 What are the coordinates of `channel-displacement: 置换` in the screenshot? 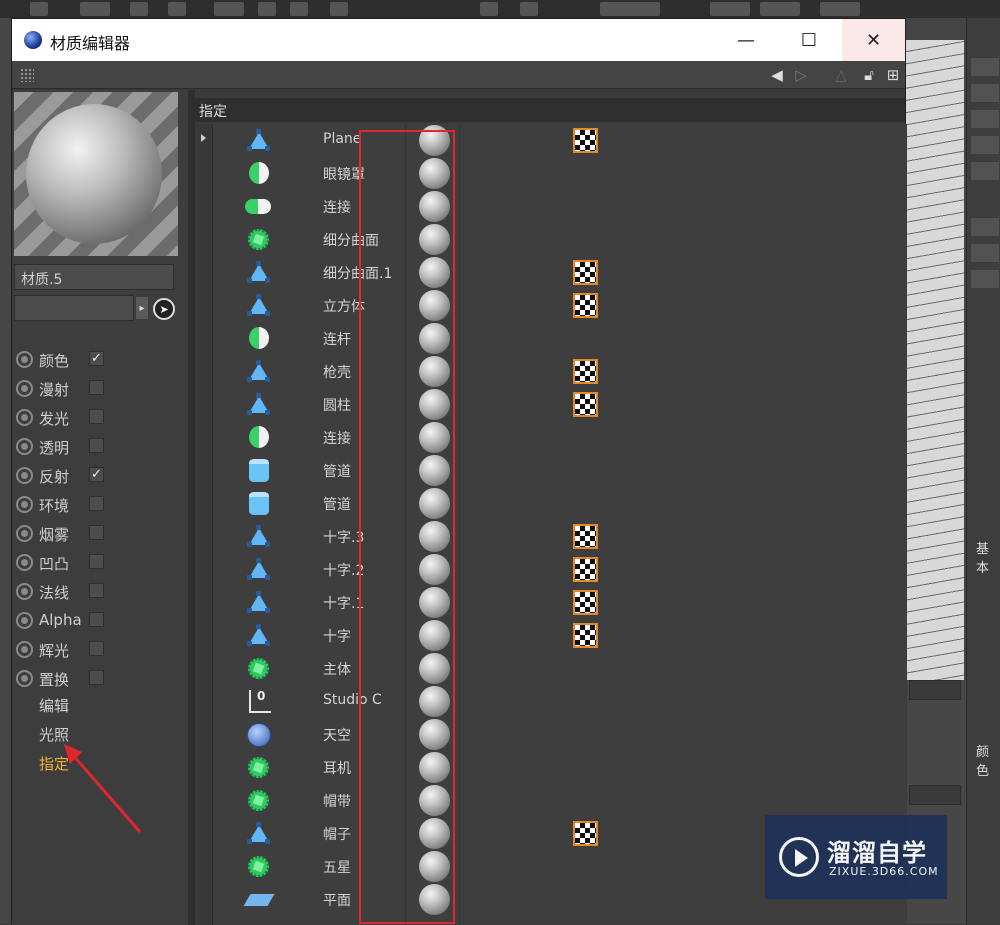 It's located at (99, 678).